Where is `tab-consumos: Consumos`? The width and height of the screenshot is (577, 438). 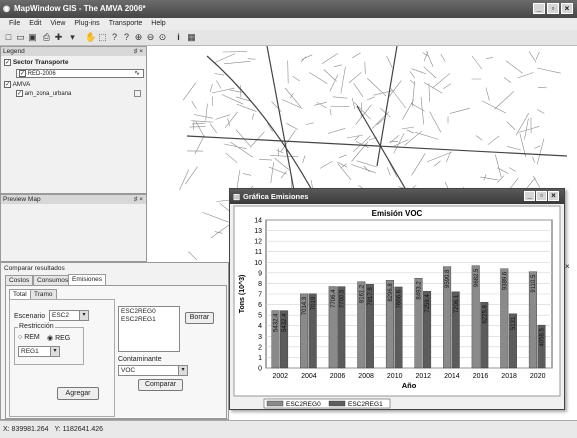 tab-consumos: Consumos is located at coordinates (53, 280).